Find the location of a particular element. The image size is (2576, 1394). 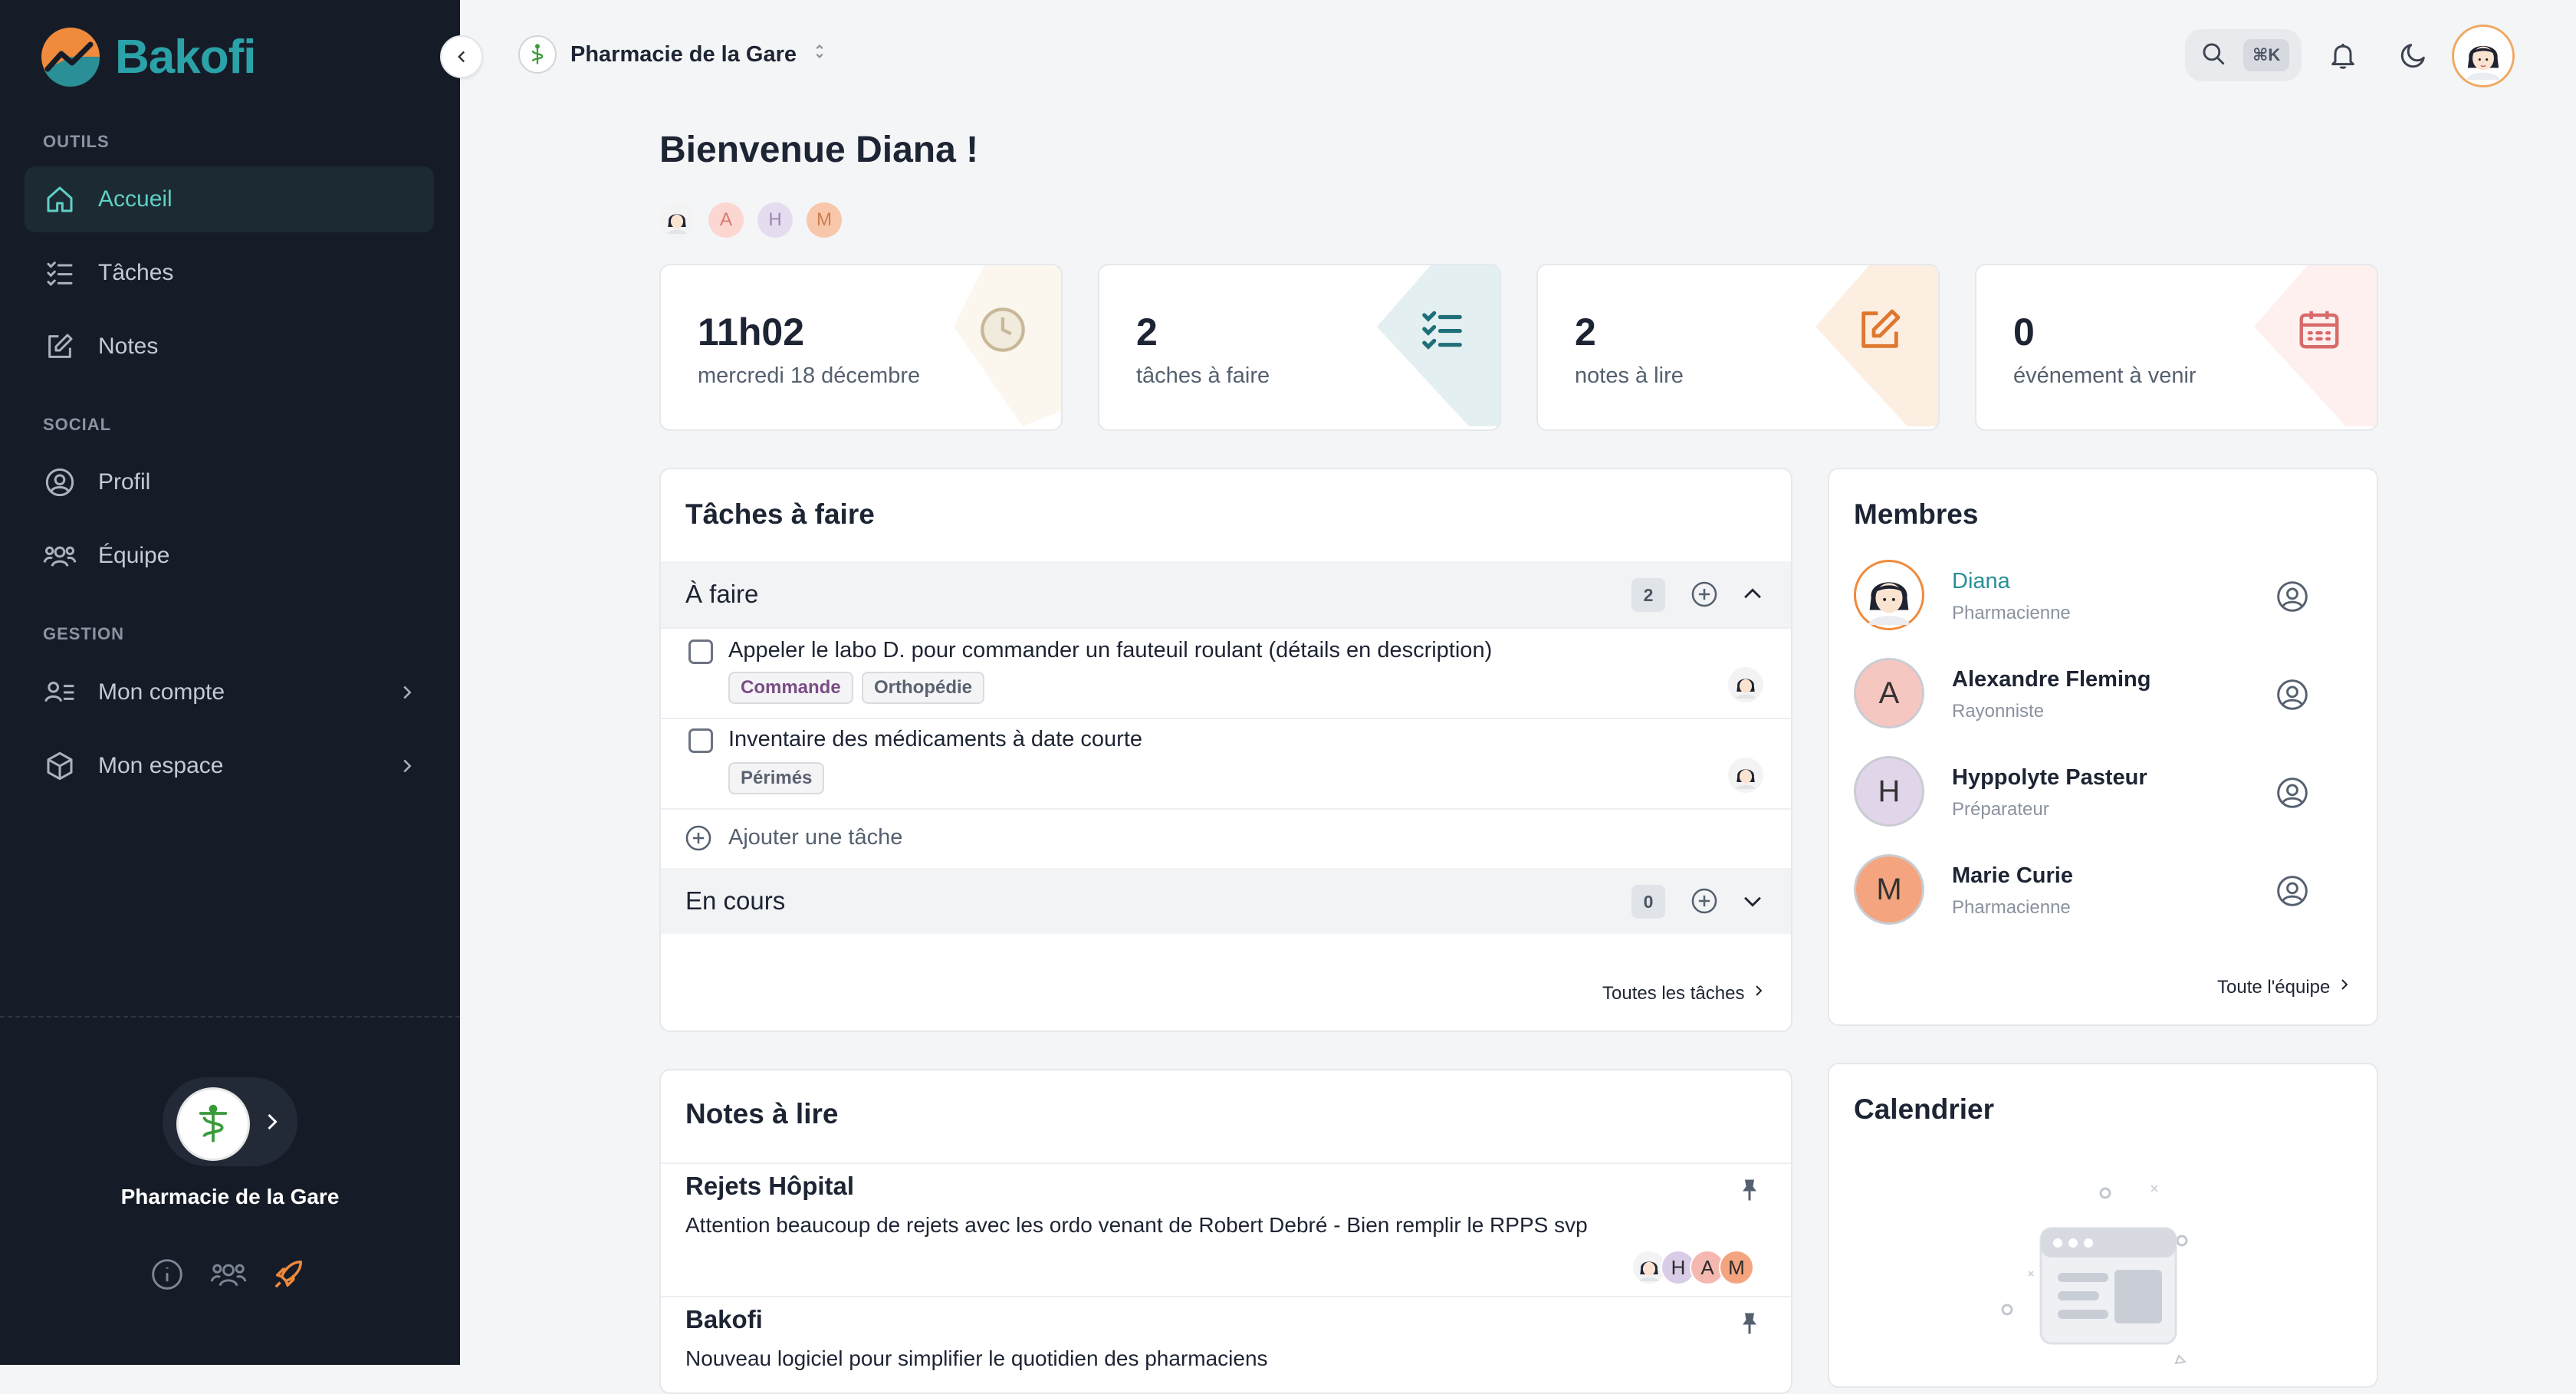

moon-icon is located at coordinates (2413, 57).